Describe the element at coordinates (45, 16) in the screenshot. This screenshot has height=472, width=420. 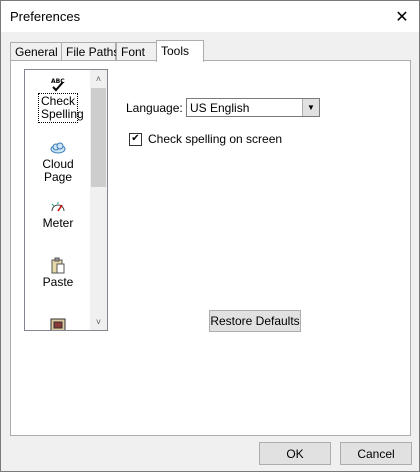
I see `dialog-title: Preferences` at that location.